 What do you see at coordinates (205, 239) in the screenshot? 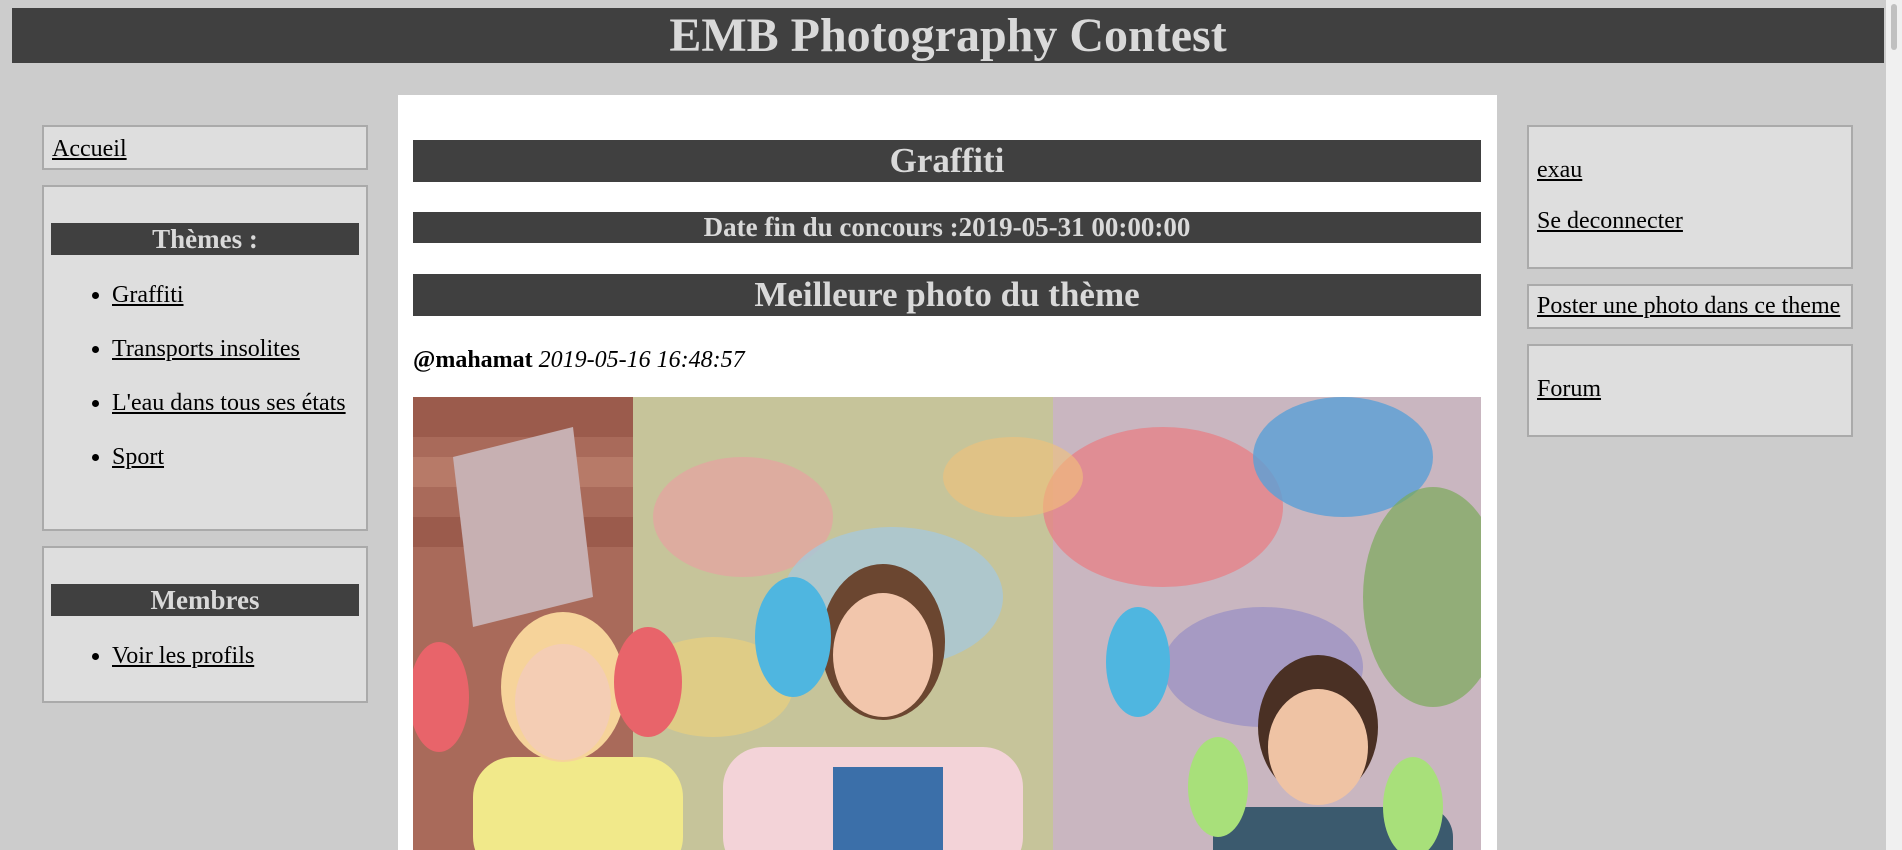
I see `themes-title: Thèmes :` at bounding box center [205, 239].